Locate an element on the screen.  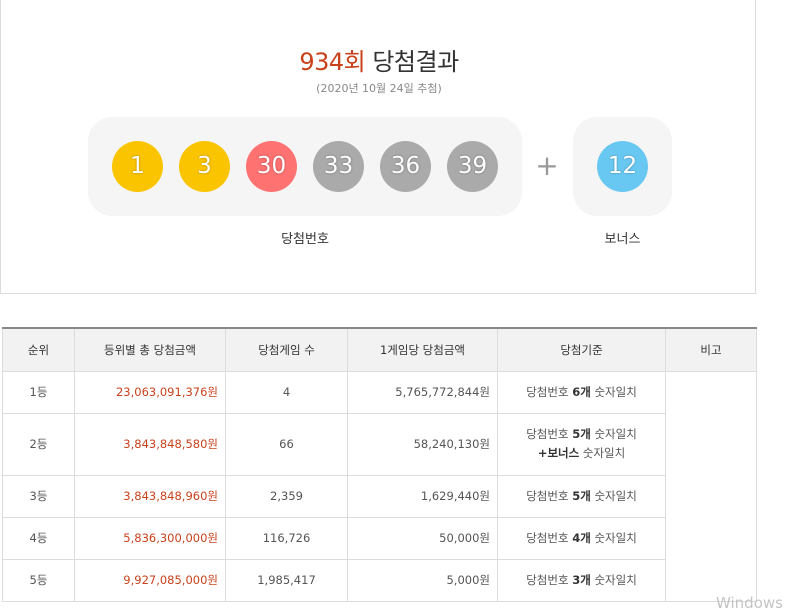
winning-numbers-caption: 당첨번호 is located at coordinates (305, 239).